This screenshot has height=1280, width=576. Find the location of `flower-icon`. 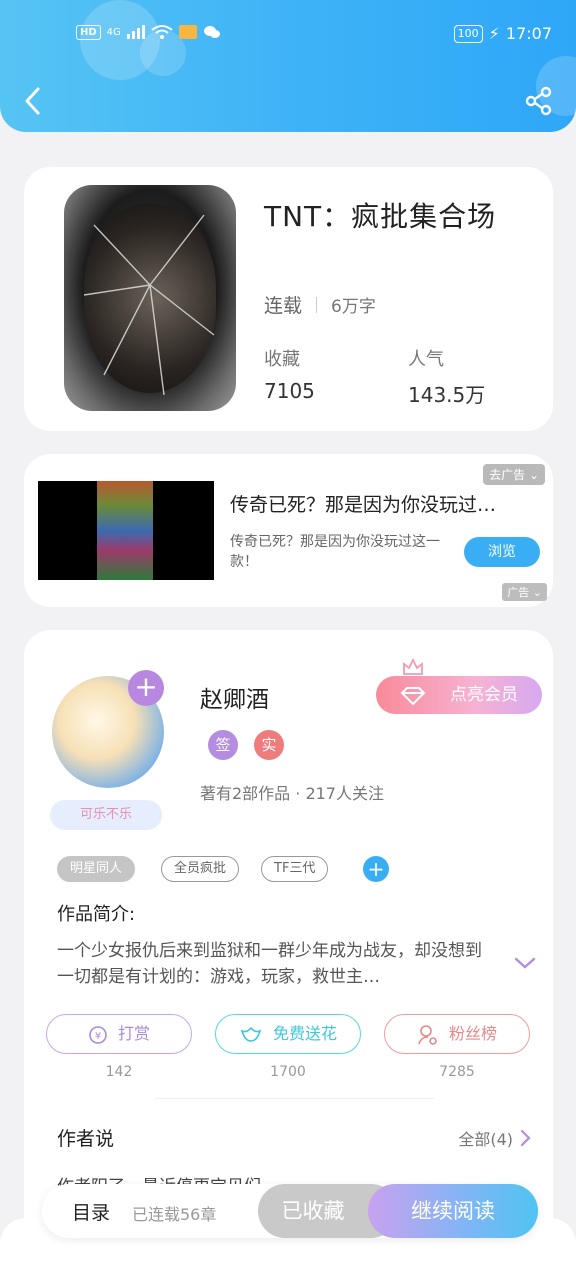

flower-icon is located at coordinates (251, 1034).